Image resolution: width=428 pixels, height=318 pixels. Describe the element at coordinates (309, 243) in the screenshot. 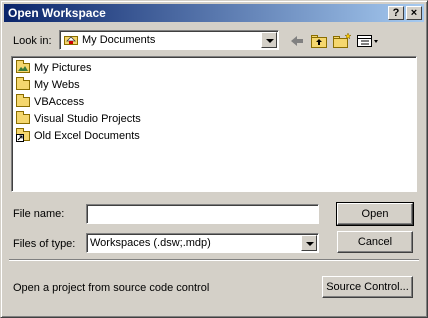

I see `file-type-dropdown-button` at that location.